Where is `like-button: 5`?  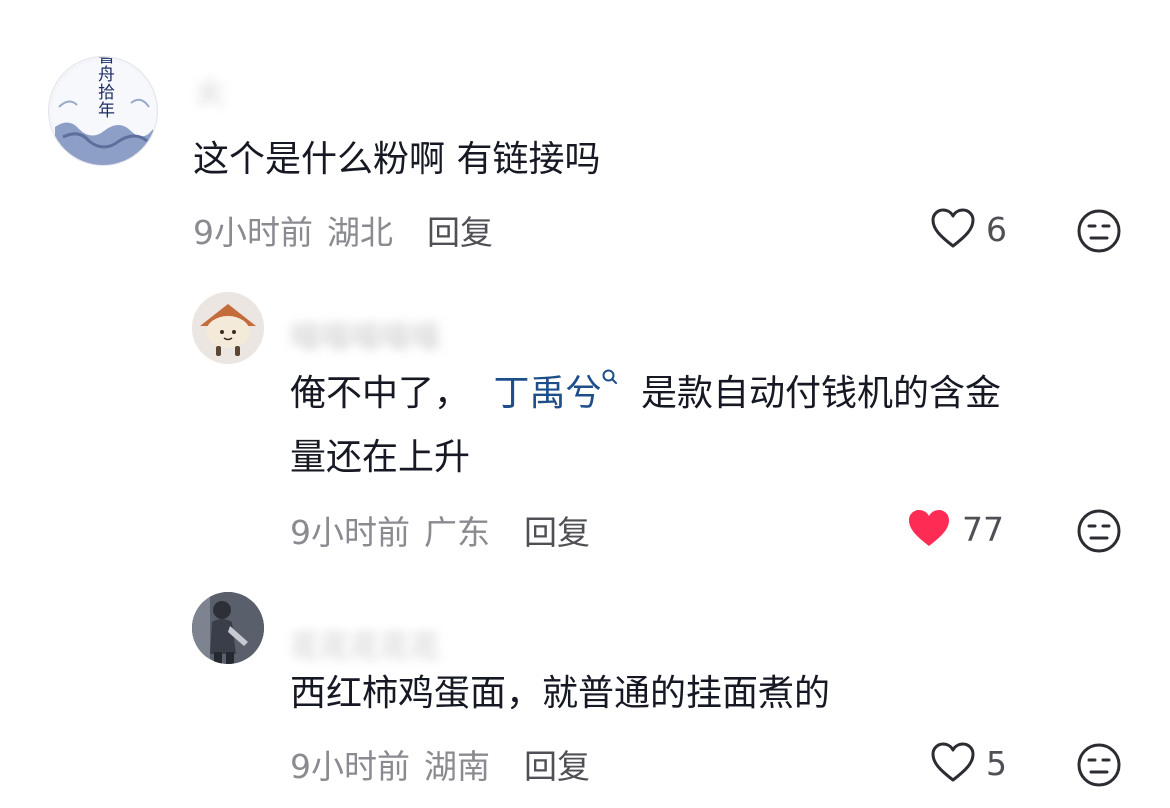
like-button: 5 is located at coordinates (968, 763).